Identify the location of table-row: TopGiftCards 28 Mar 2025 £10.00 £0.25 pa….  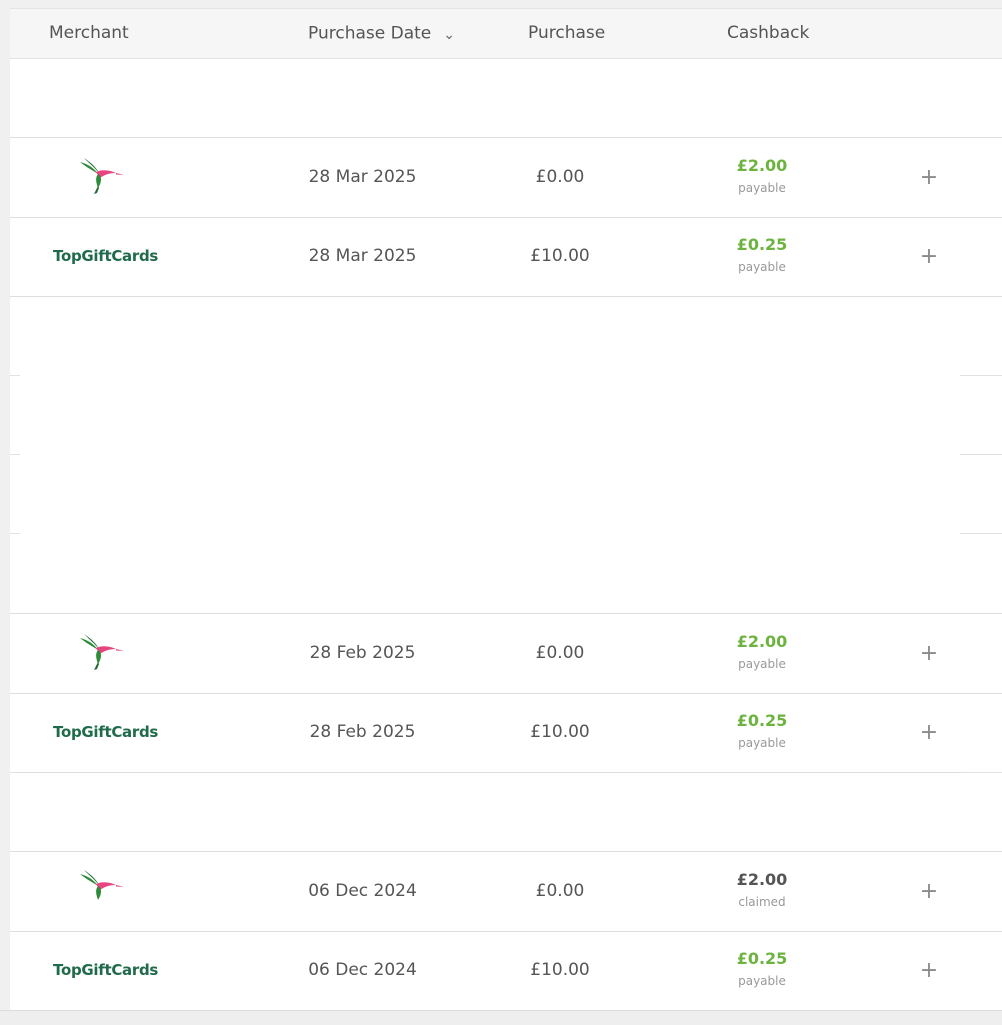
(506, 257).